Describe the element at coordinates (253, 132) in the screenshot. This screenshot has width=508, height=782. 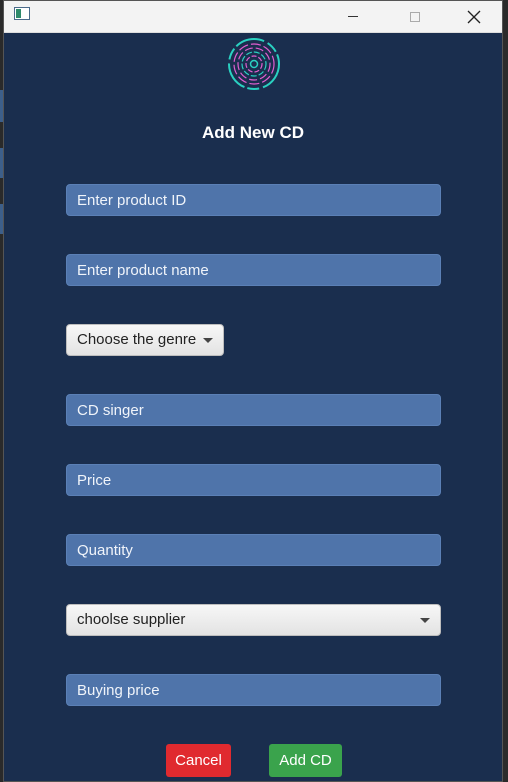
I see `dialog-title: Add New CD` at that location.